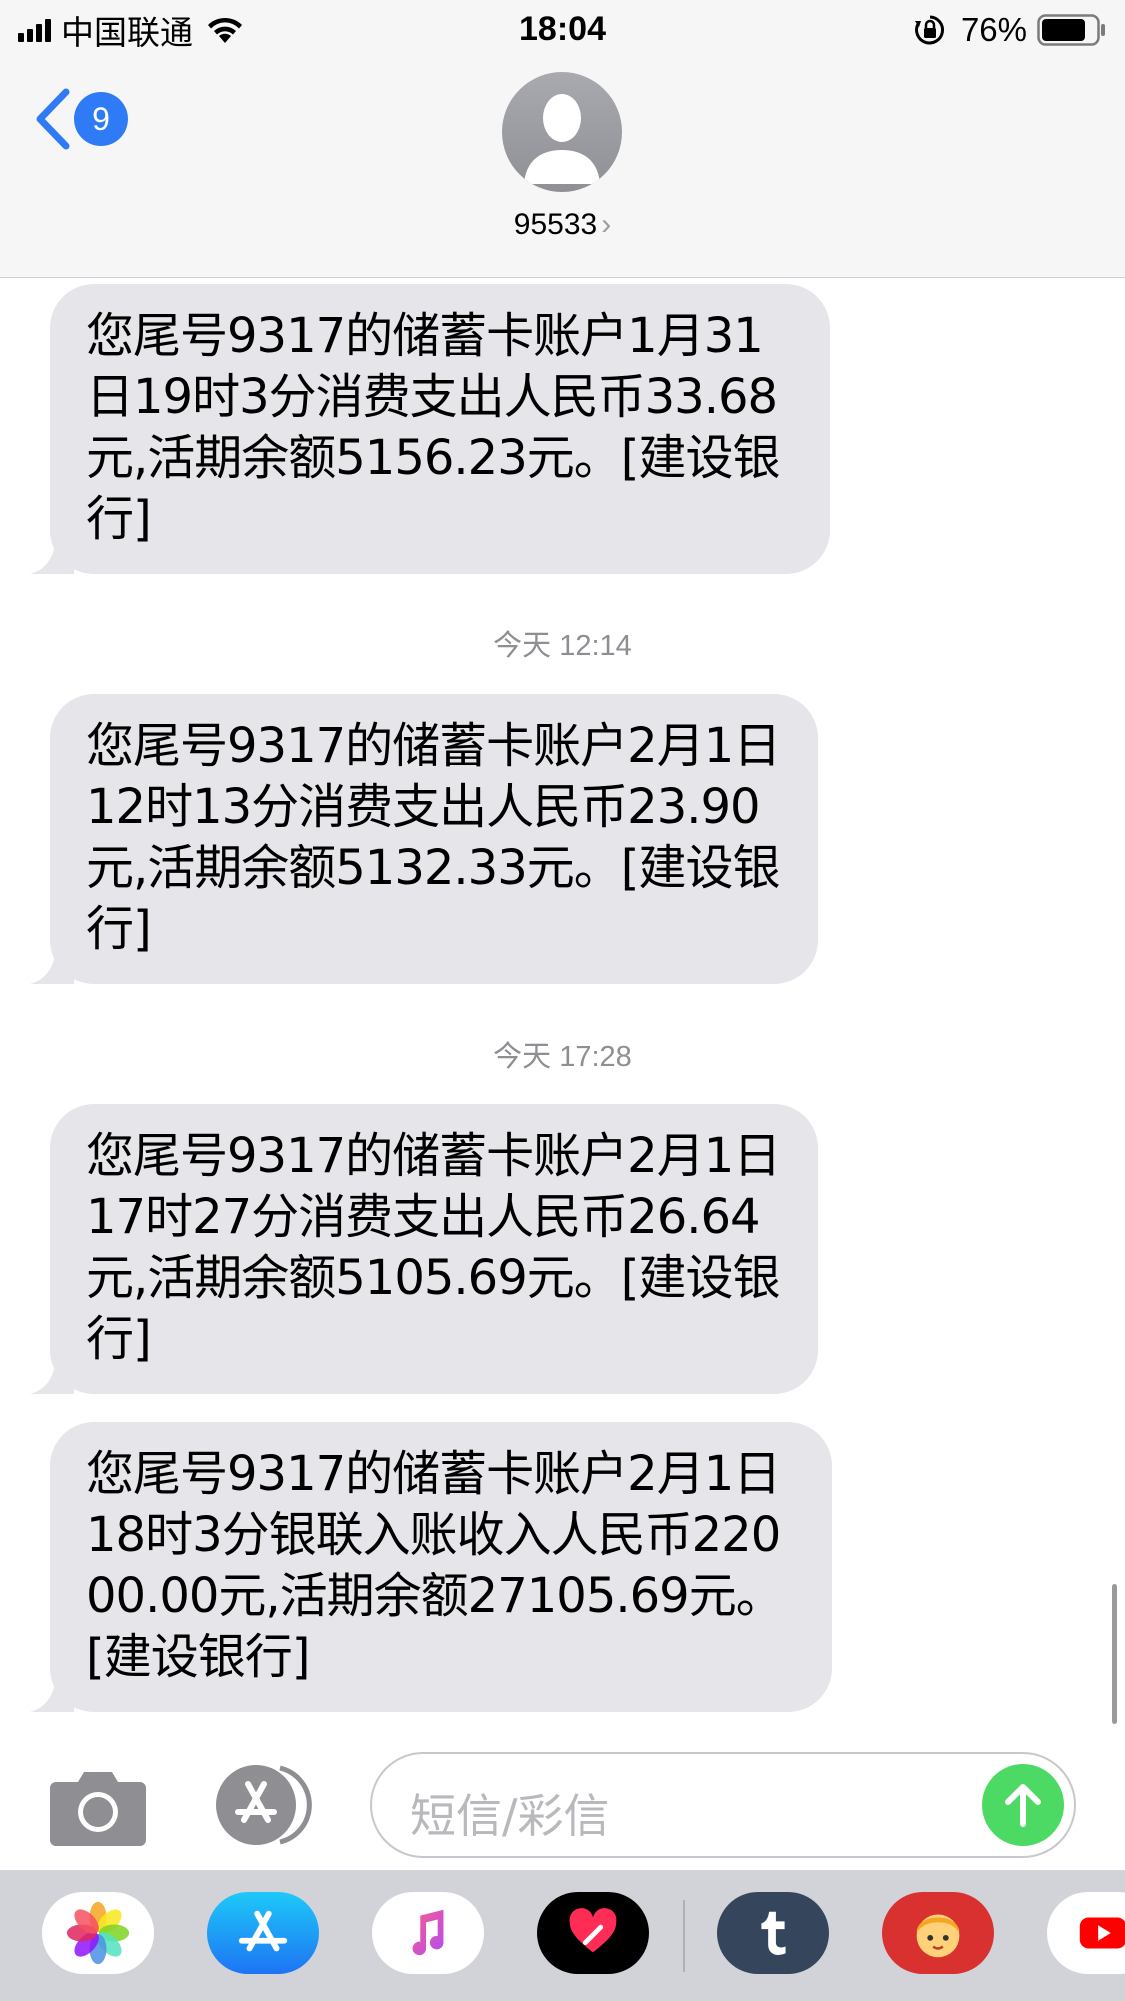 The height and width of the screenshot is (2001, 1125). I want to click on conversation-header: 9 95533 ›, so click(562, 169).